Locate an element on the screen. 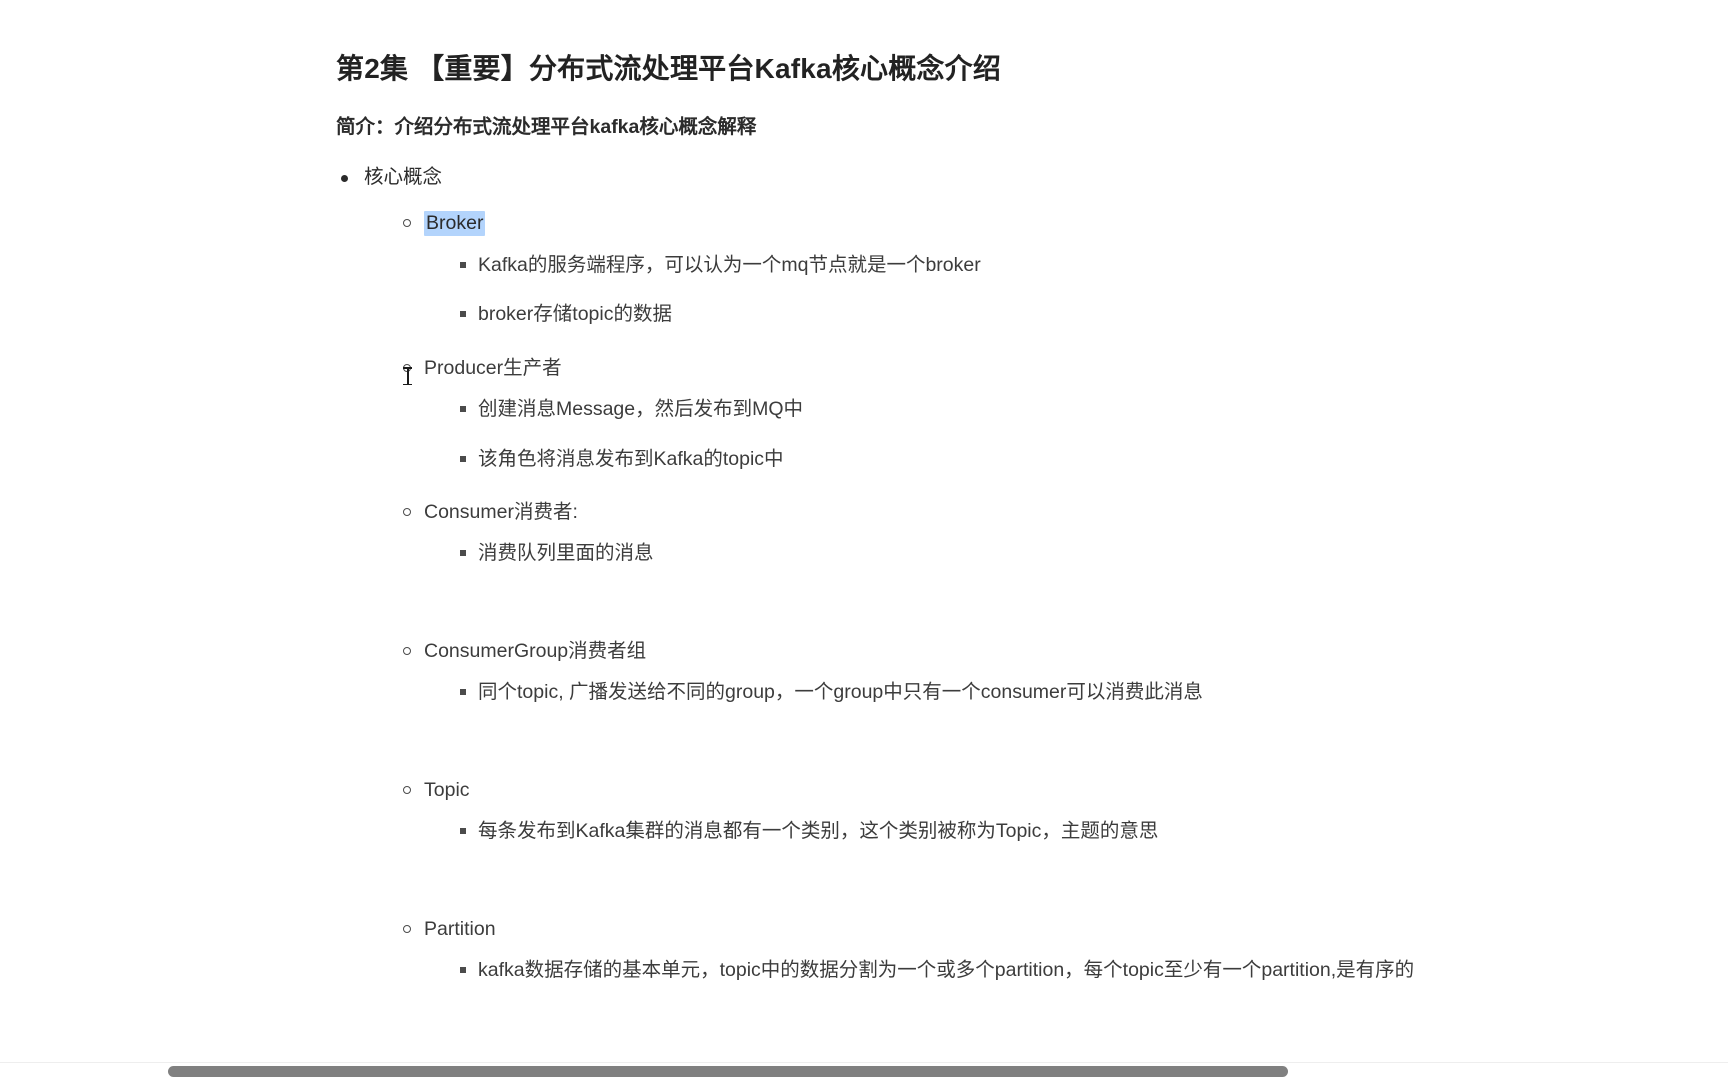 Image resolution: width=1728 pixels, height=1080 pixels. outline-level-3: 消费队列里面的消息 is located at coordinates (1044, 554).